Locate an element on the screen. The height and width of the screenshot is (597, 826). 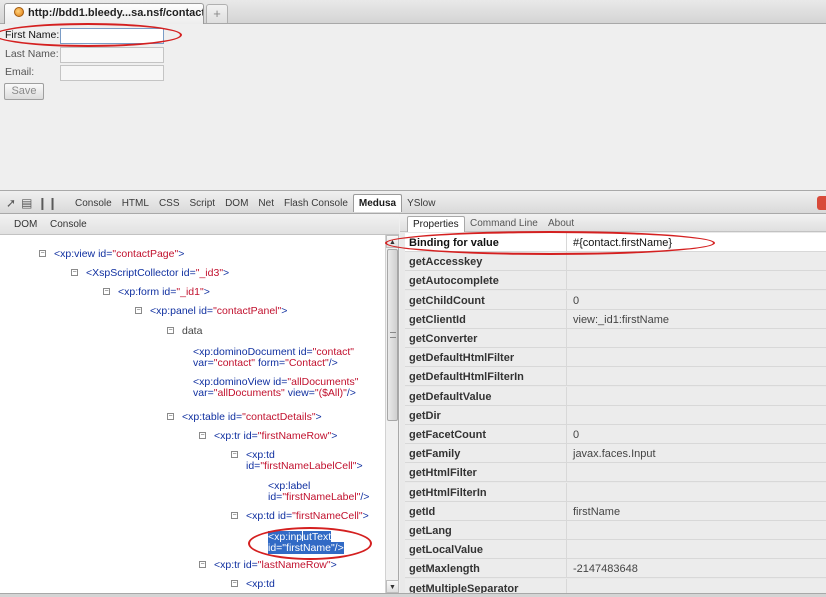
tree-scrollbar: ▲ ▼ is located at coordinates (392, 414).